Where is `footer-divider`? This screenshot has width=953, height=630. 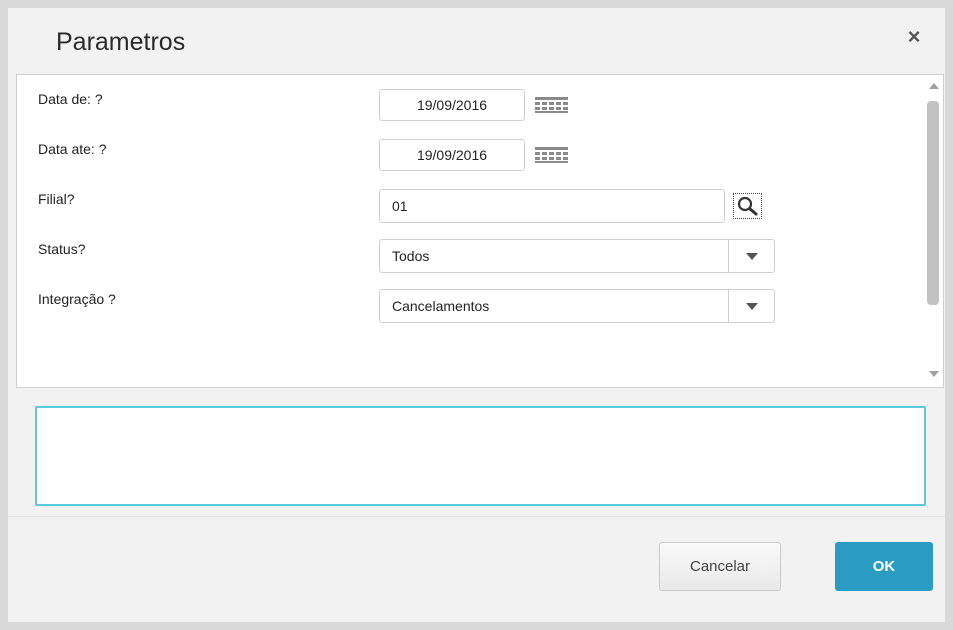 footer-divider is located at coordinates (476, 516).